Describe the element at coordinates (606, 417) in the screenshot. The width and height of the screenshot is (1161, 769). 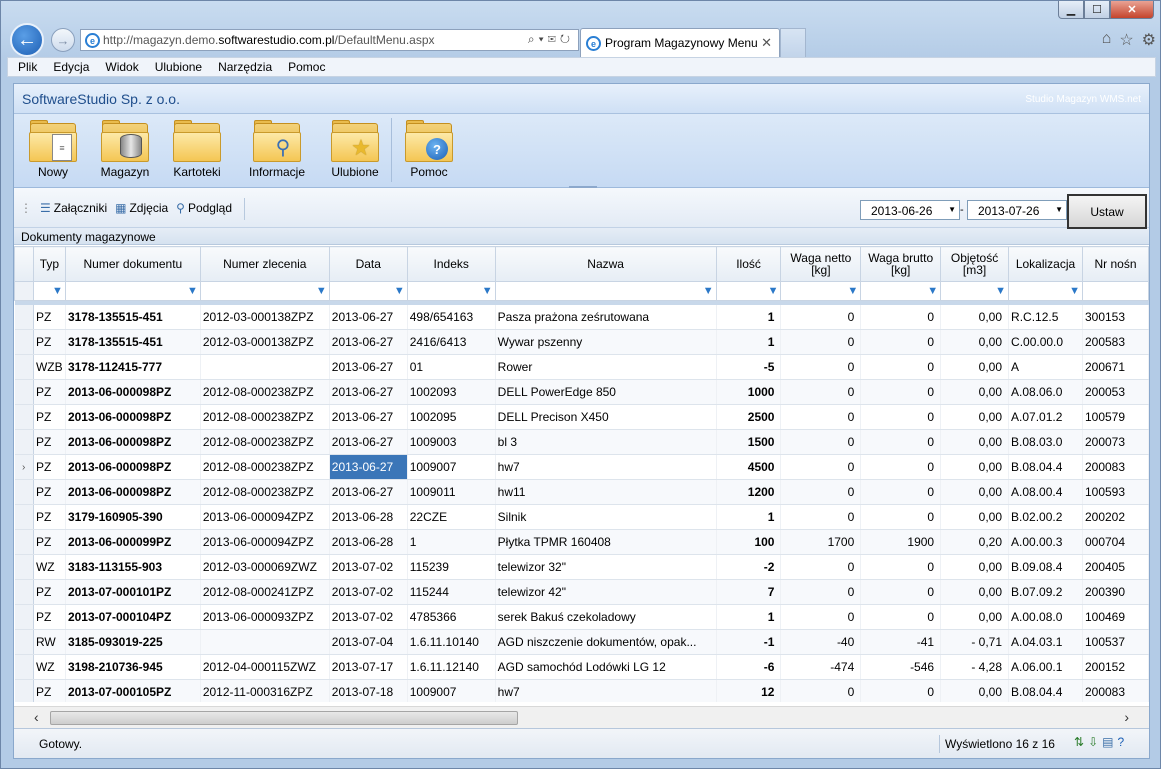
I see `table-cell: DELL Precison X450` at that location.